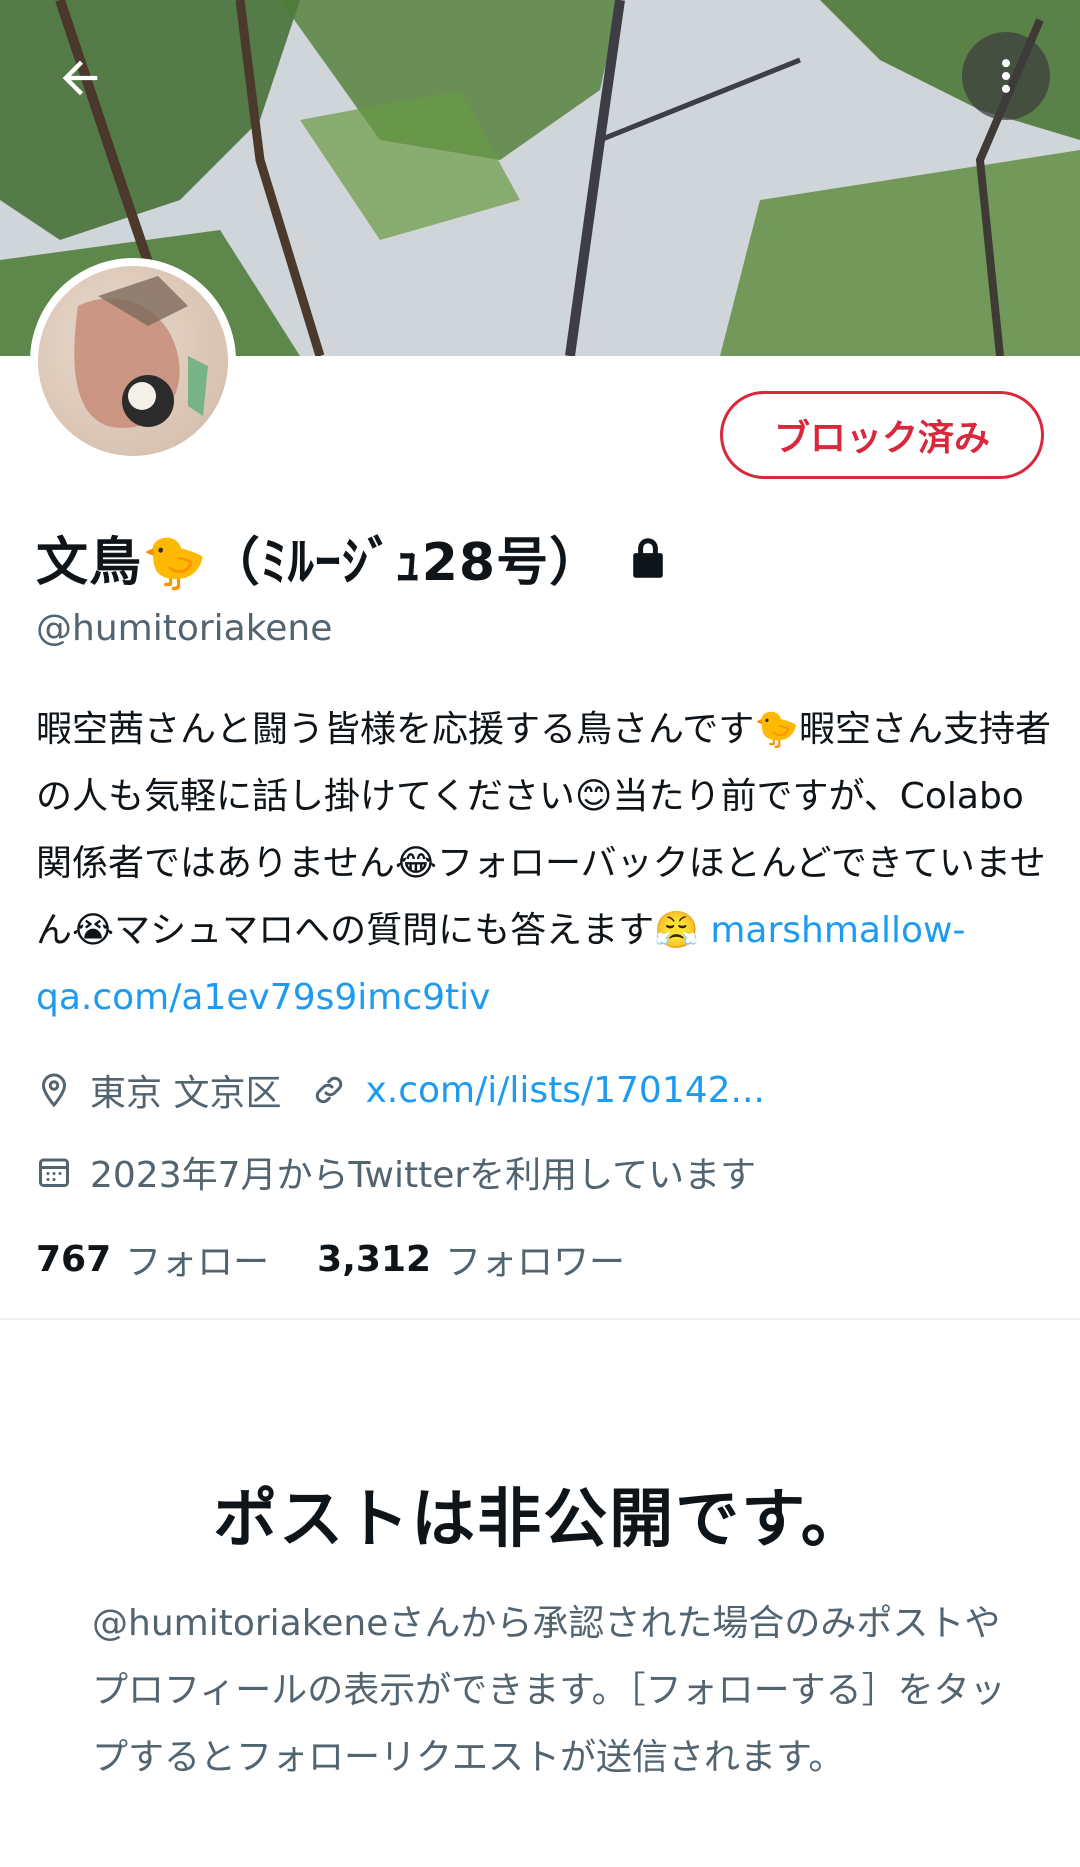 Image resolution: width=1080 pixels, height=1867 pixels. I want to click on more-options-button, so click(1006, 76).